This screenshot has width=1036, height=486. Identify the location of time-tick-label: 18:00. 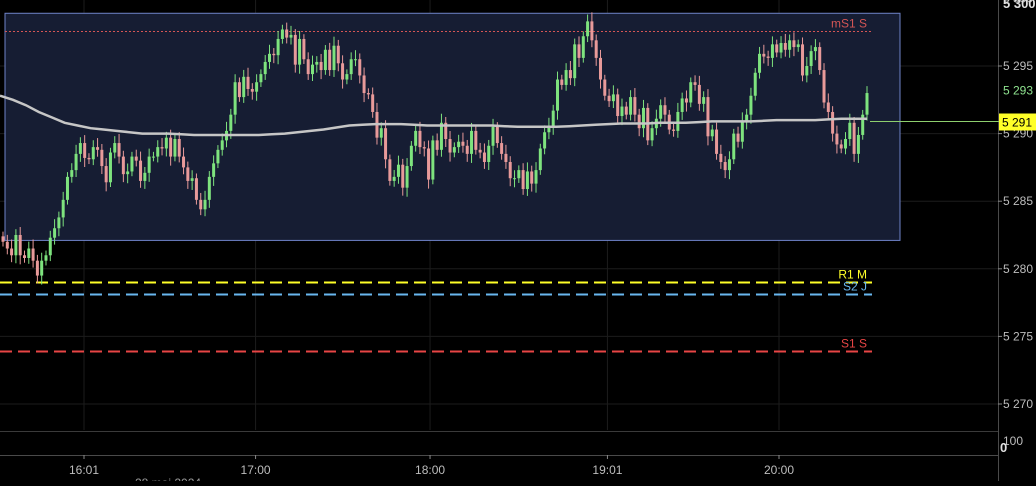
(430, 470).